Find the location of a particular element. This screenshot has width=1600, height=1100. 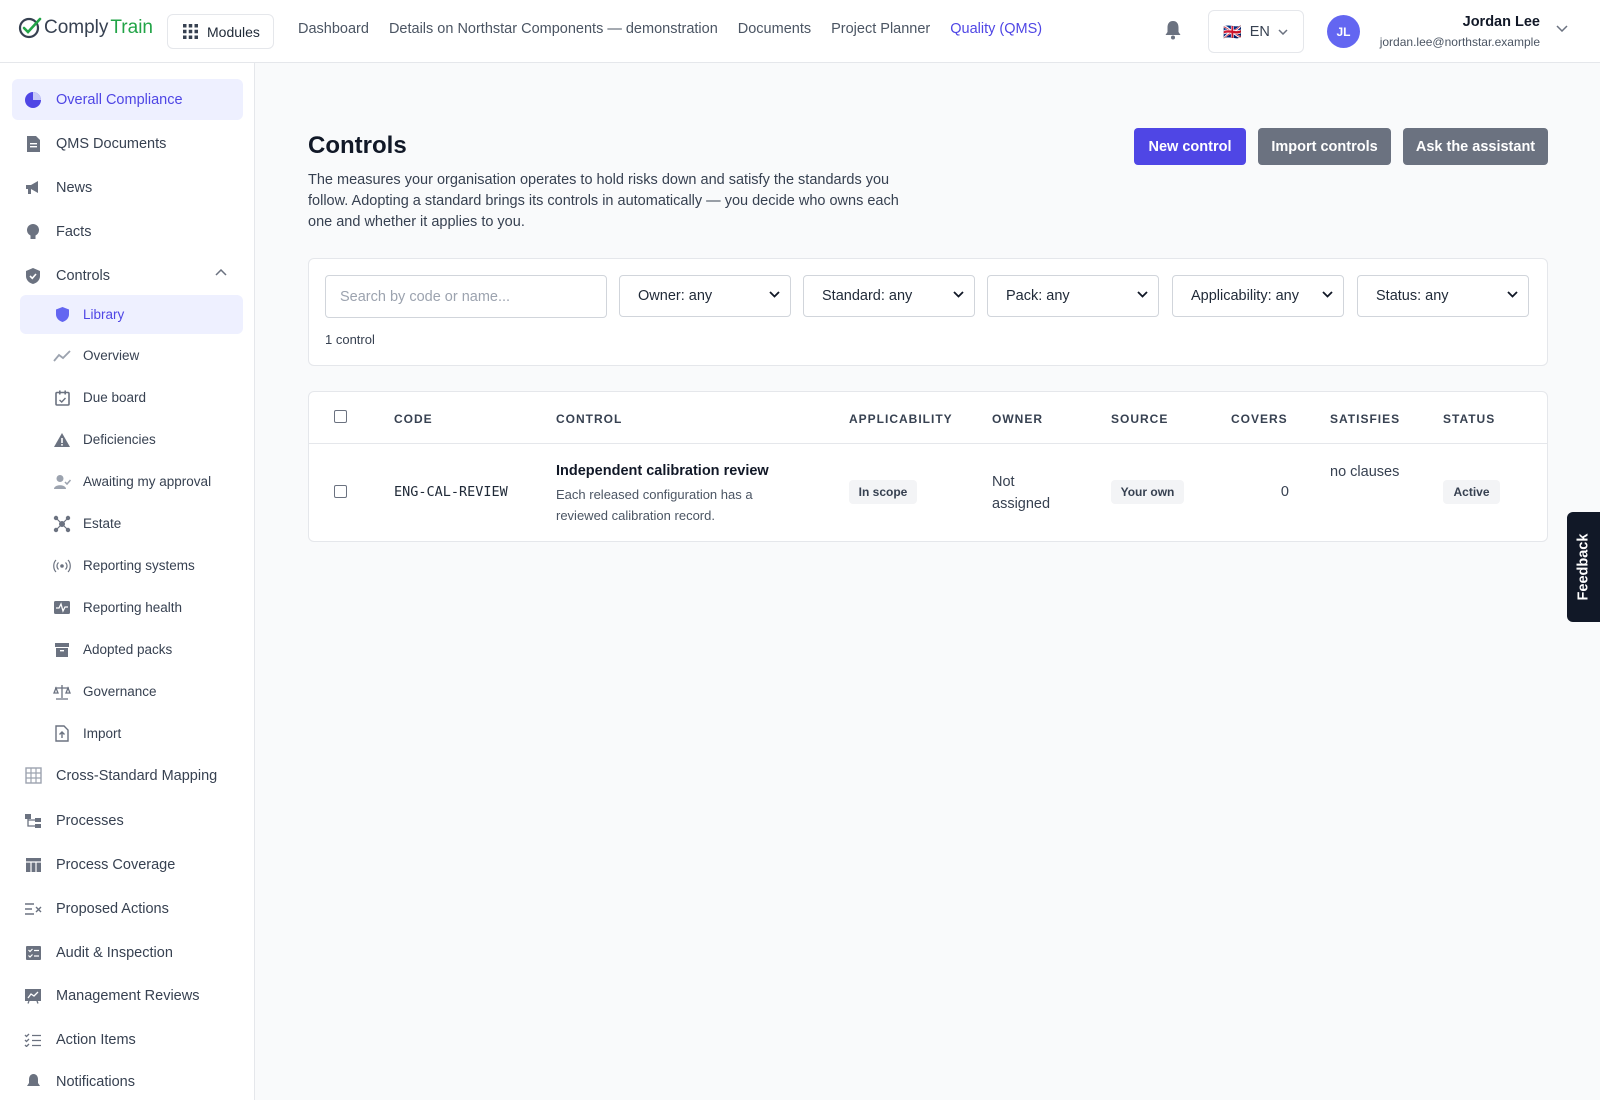

chart-board-icon is located at coordinates (33, 996).